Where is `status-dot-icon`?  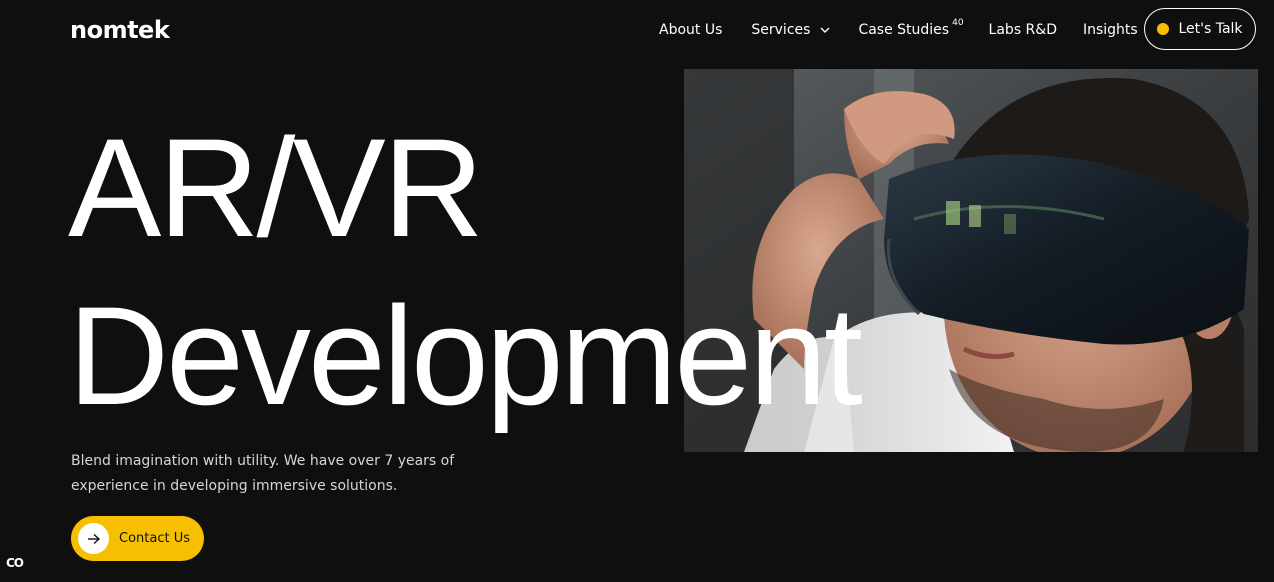 status-dot-icon is located at coordinates (1163, 29).